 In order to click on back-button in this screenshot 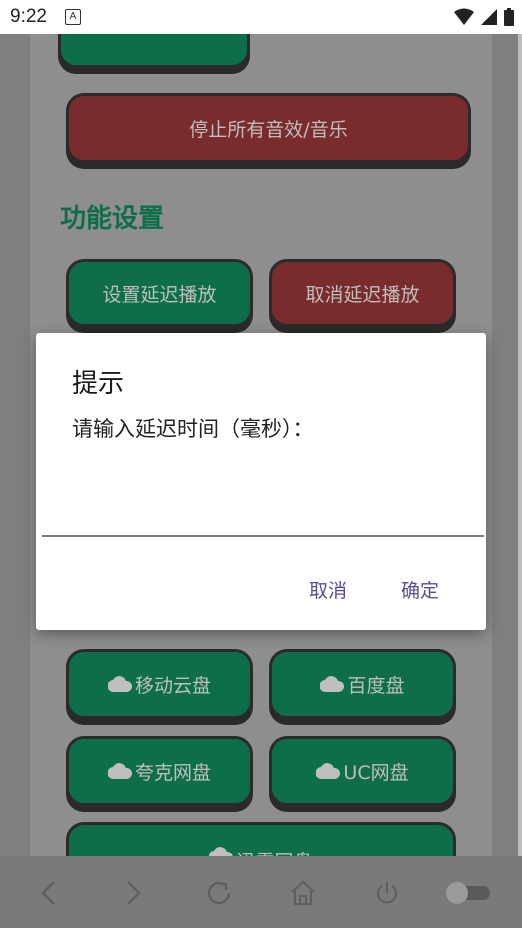, I will do `click(49, 893)`.